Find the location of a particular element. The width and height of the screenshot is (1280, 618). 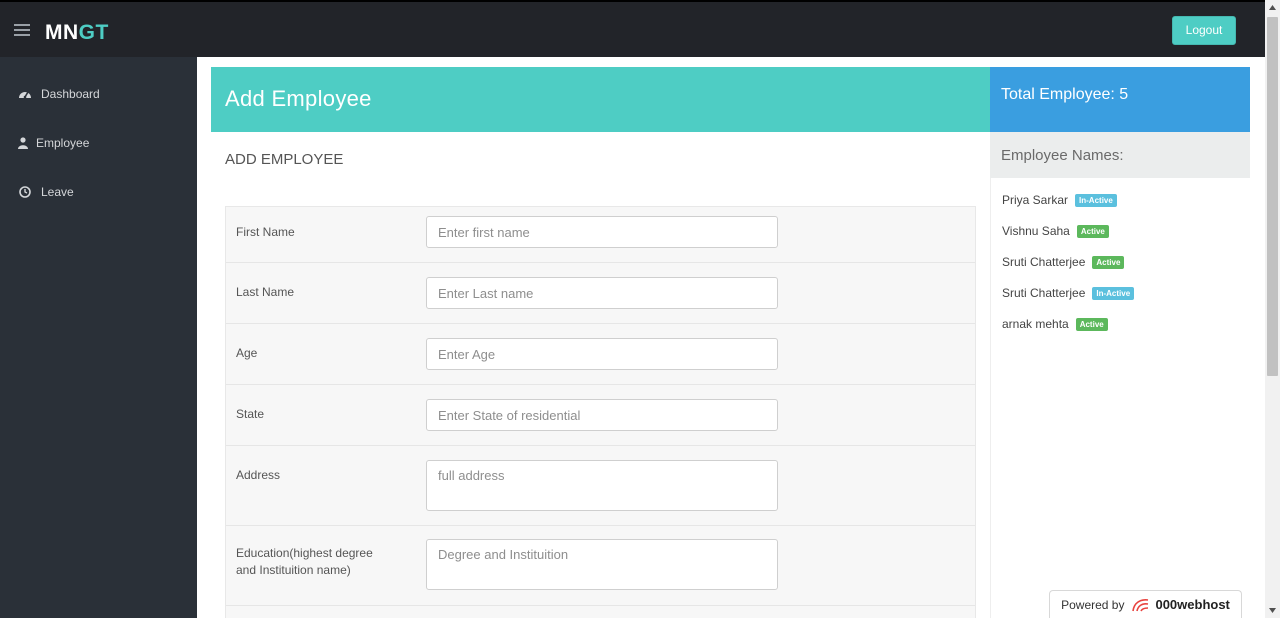

last-name-label: Last Name is located at coordinates (265, 292).